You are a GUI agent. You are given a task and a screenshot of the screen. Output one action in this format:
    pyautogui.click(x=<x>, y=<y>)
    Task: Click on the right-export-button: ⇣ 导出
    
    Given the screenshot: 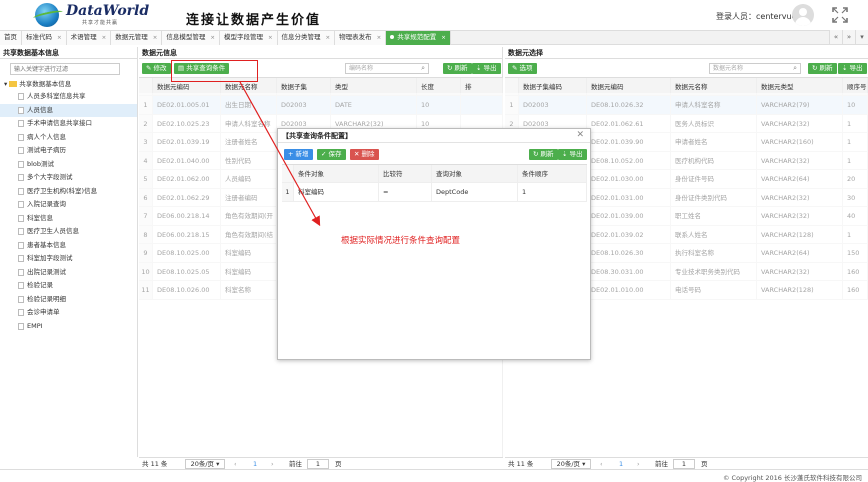 What is the action you would take?
    pyautogui.click(x=852, y=68)
    